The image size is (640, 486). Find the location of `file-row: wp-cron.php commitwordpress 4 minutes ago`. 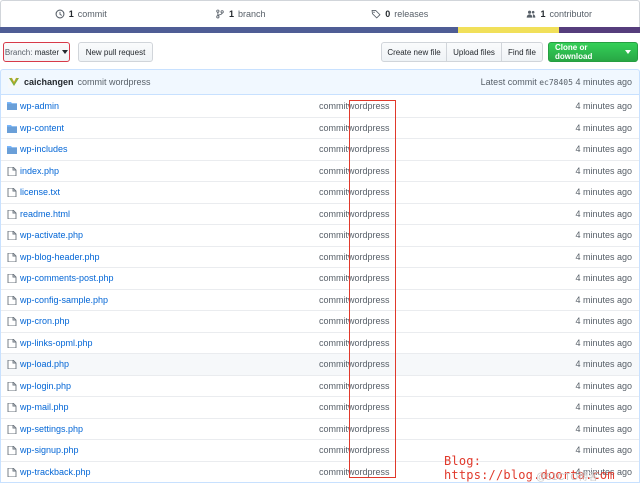

file-row: wp-cron.php commitwordpress 4 minutes ago is located at coordinates (320, 321).